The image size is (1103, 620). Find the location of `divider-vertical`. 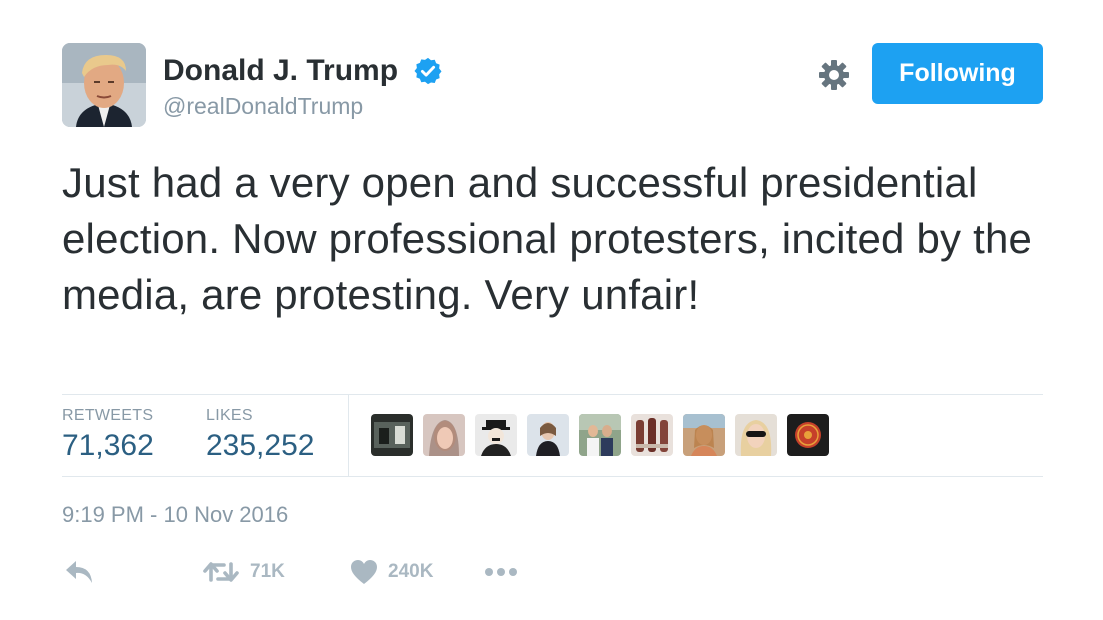

divider-vertical is located at coordinates (348, 435).